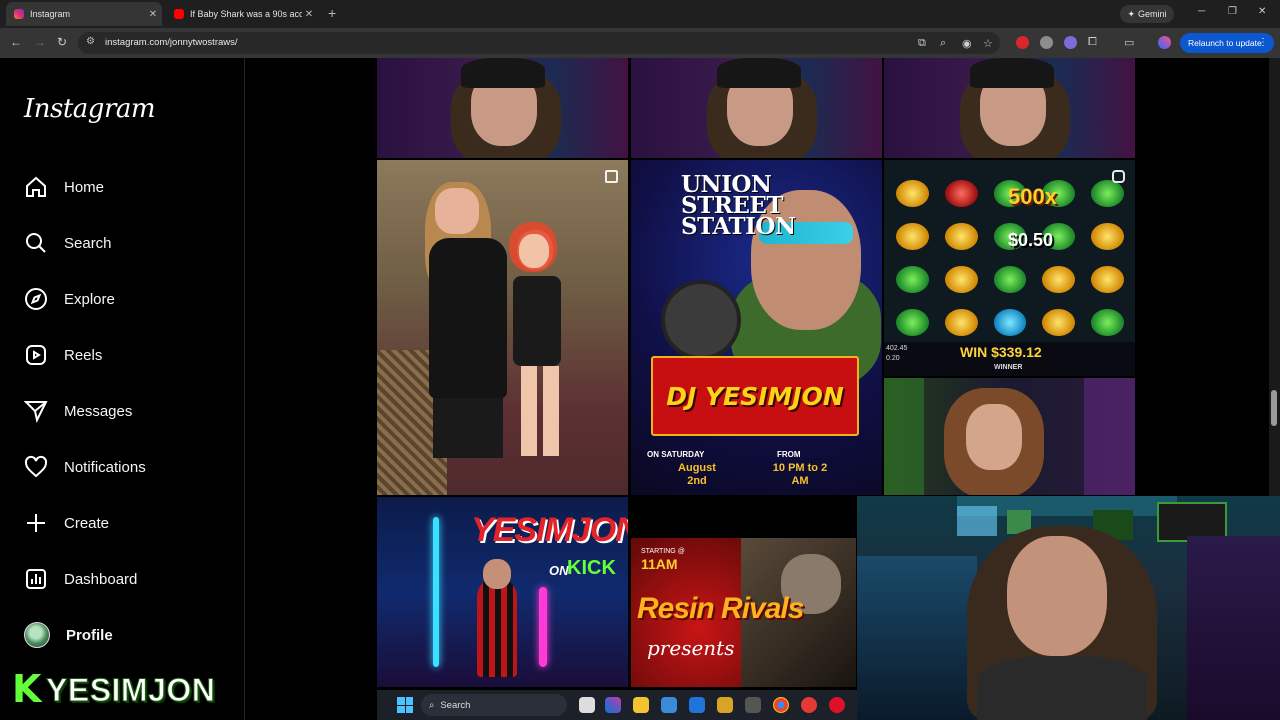 This screenshot has height=720, width=1280. What do you see at coordinates (1274, 408) in the screenshot?
I see `scroll-thumb` at bounding box center [1274, 408].